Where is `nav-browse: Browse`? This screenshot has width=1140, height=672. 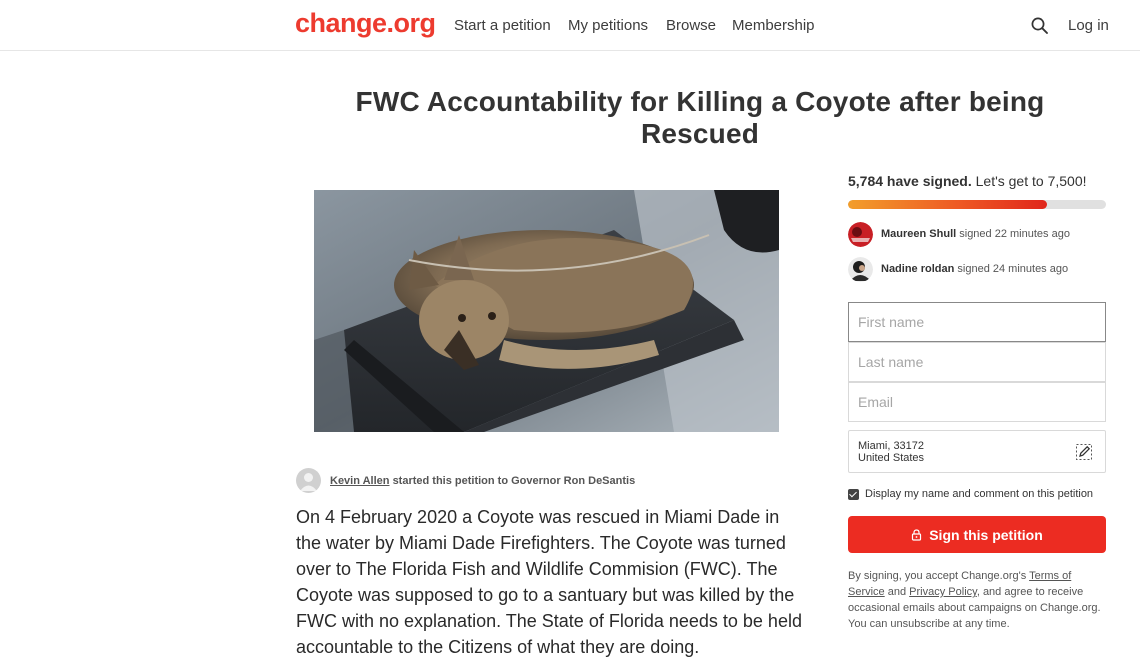 nav-browse: Browse is located at coordinates (691, 25).